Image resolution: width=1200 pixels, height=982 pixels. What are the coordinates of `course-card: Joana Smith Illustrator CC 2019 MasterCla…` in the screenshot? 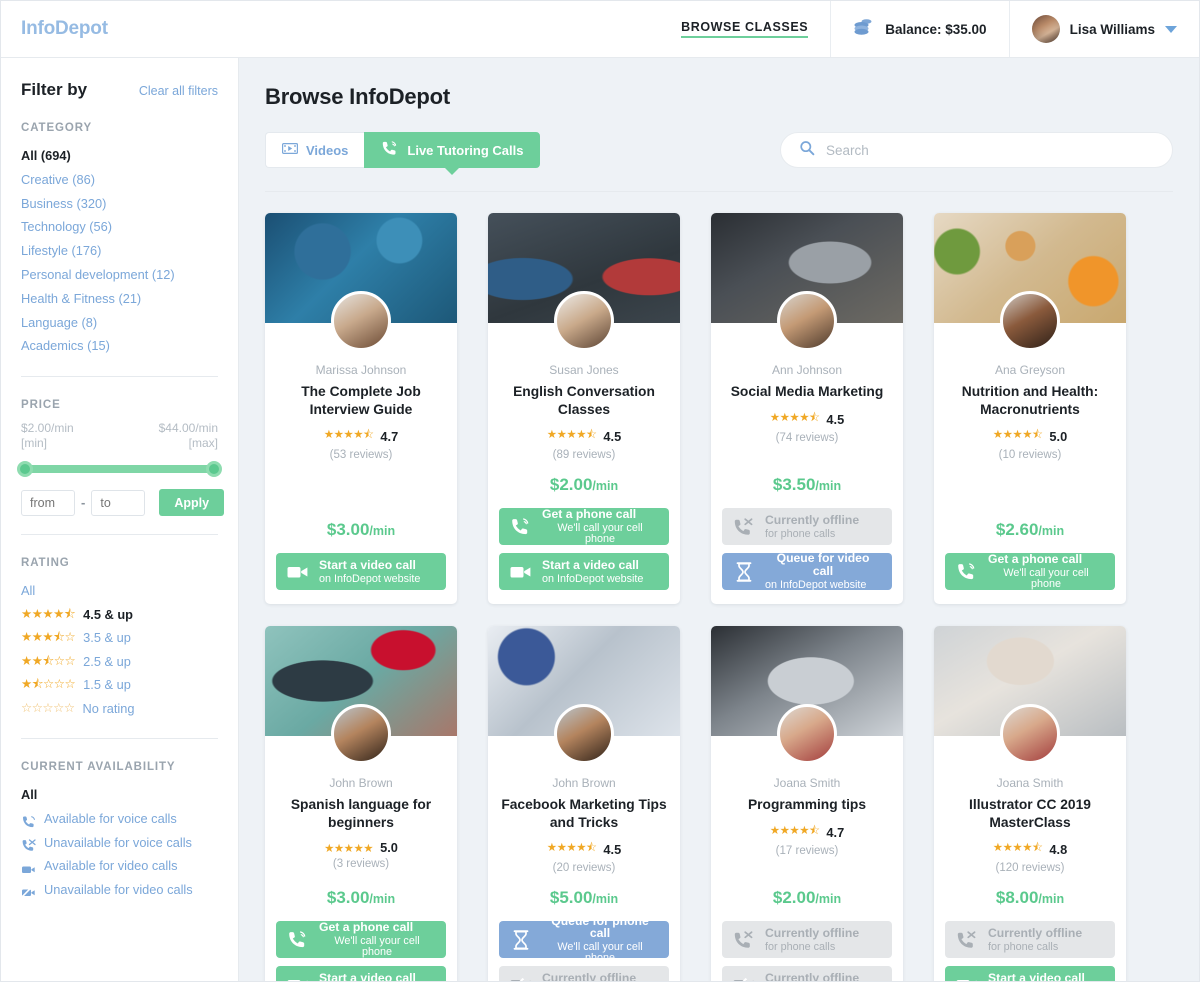 It's located at (1030, 803).